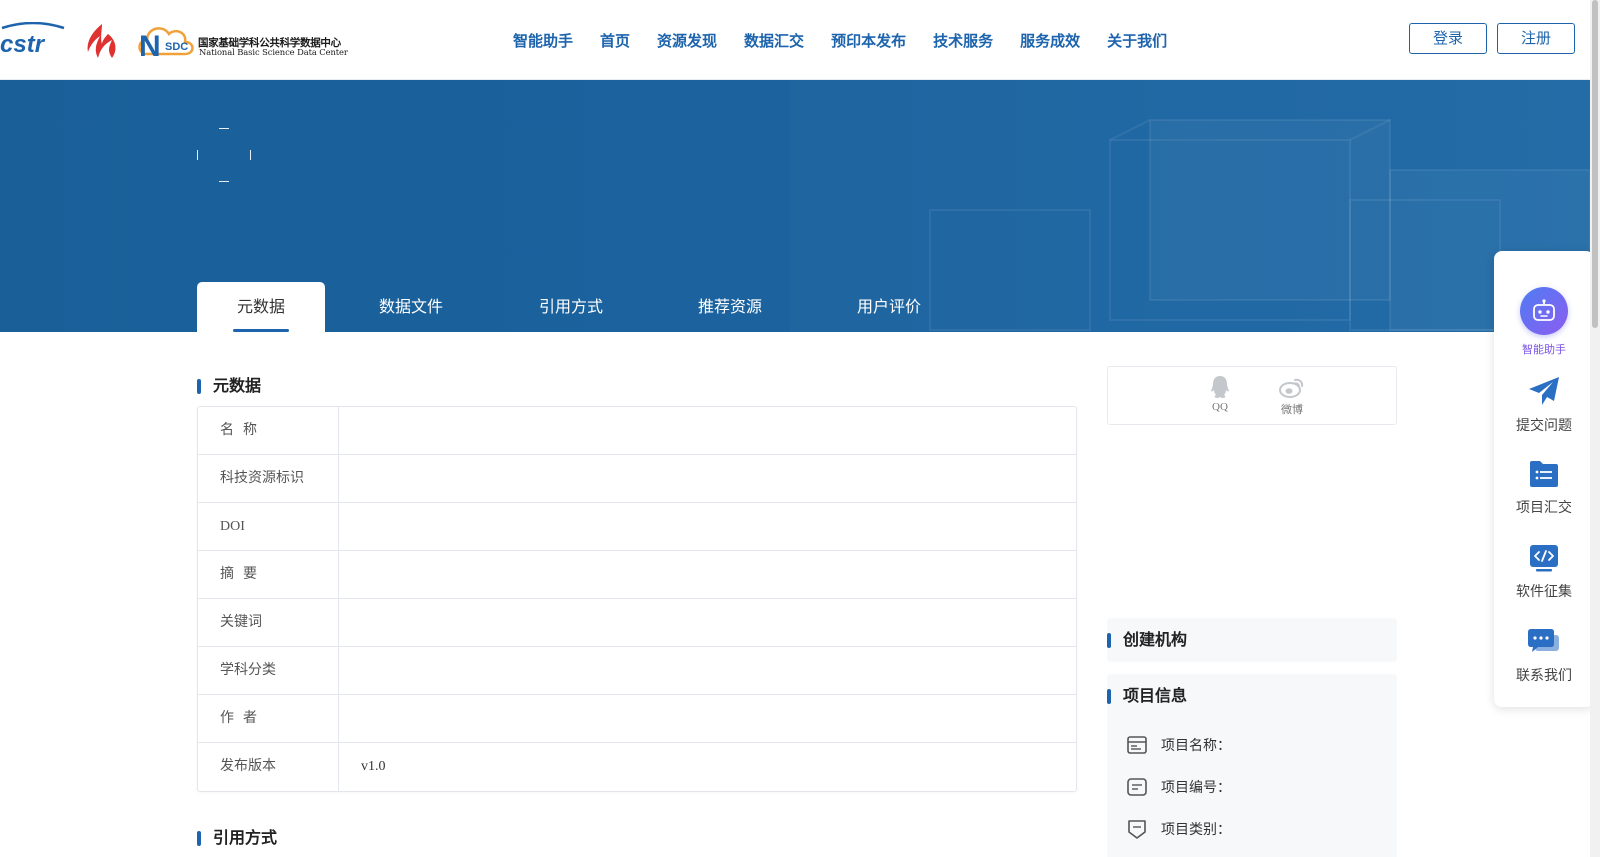 The width and height of the screenshot is (1600, 857). I want to click on float-software-collection-button: 软件征集, so click(1544, 572).